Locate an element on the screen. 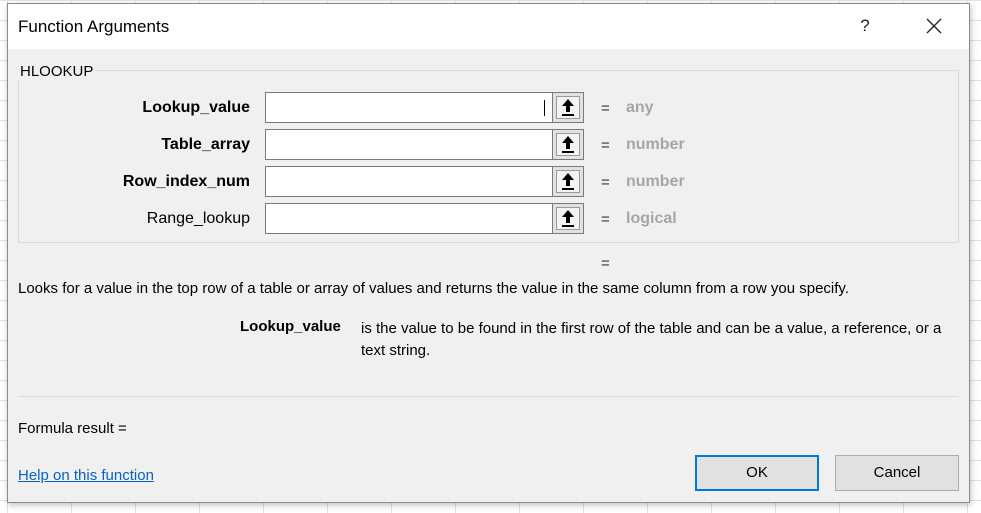 This screenshot has height=513, width=981. help-button: ? is located at coordinates (865, 26).